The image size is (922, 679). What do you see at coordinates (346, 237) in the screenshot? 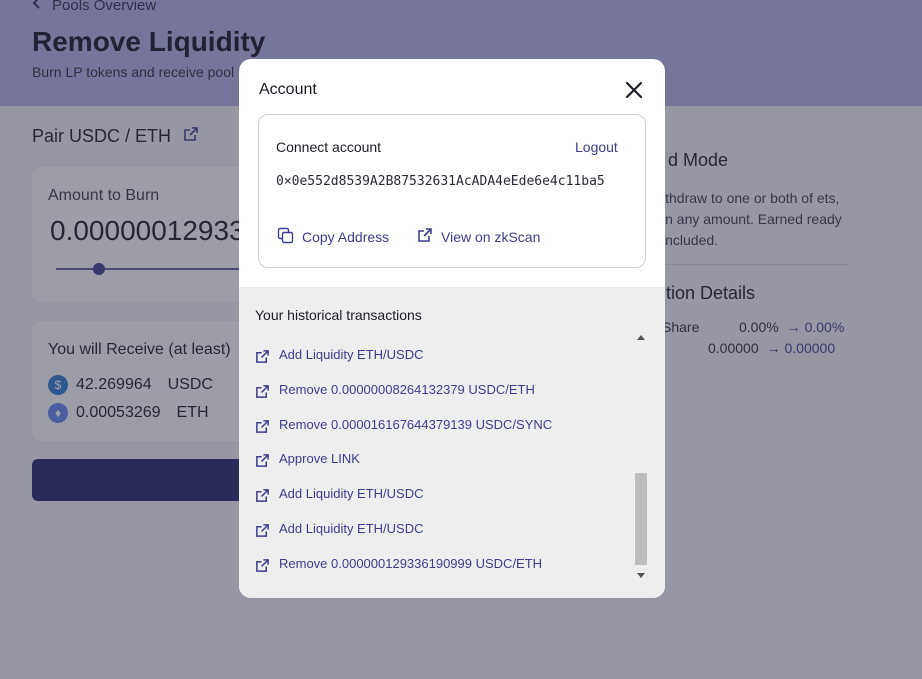
I see `copy-address-label: Copy Address` at bounding box center [346, 237].